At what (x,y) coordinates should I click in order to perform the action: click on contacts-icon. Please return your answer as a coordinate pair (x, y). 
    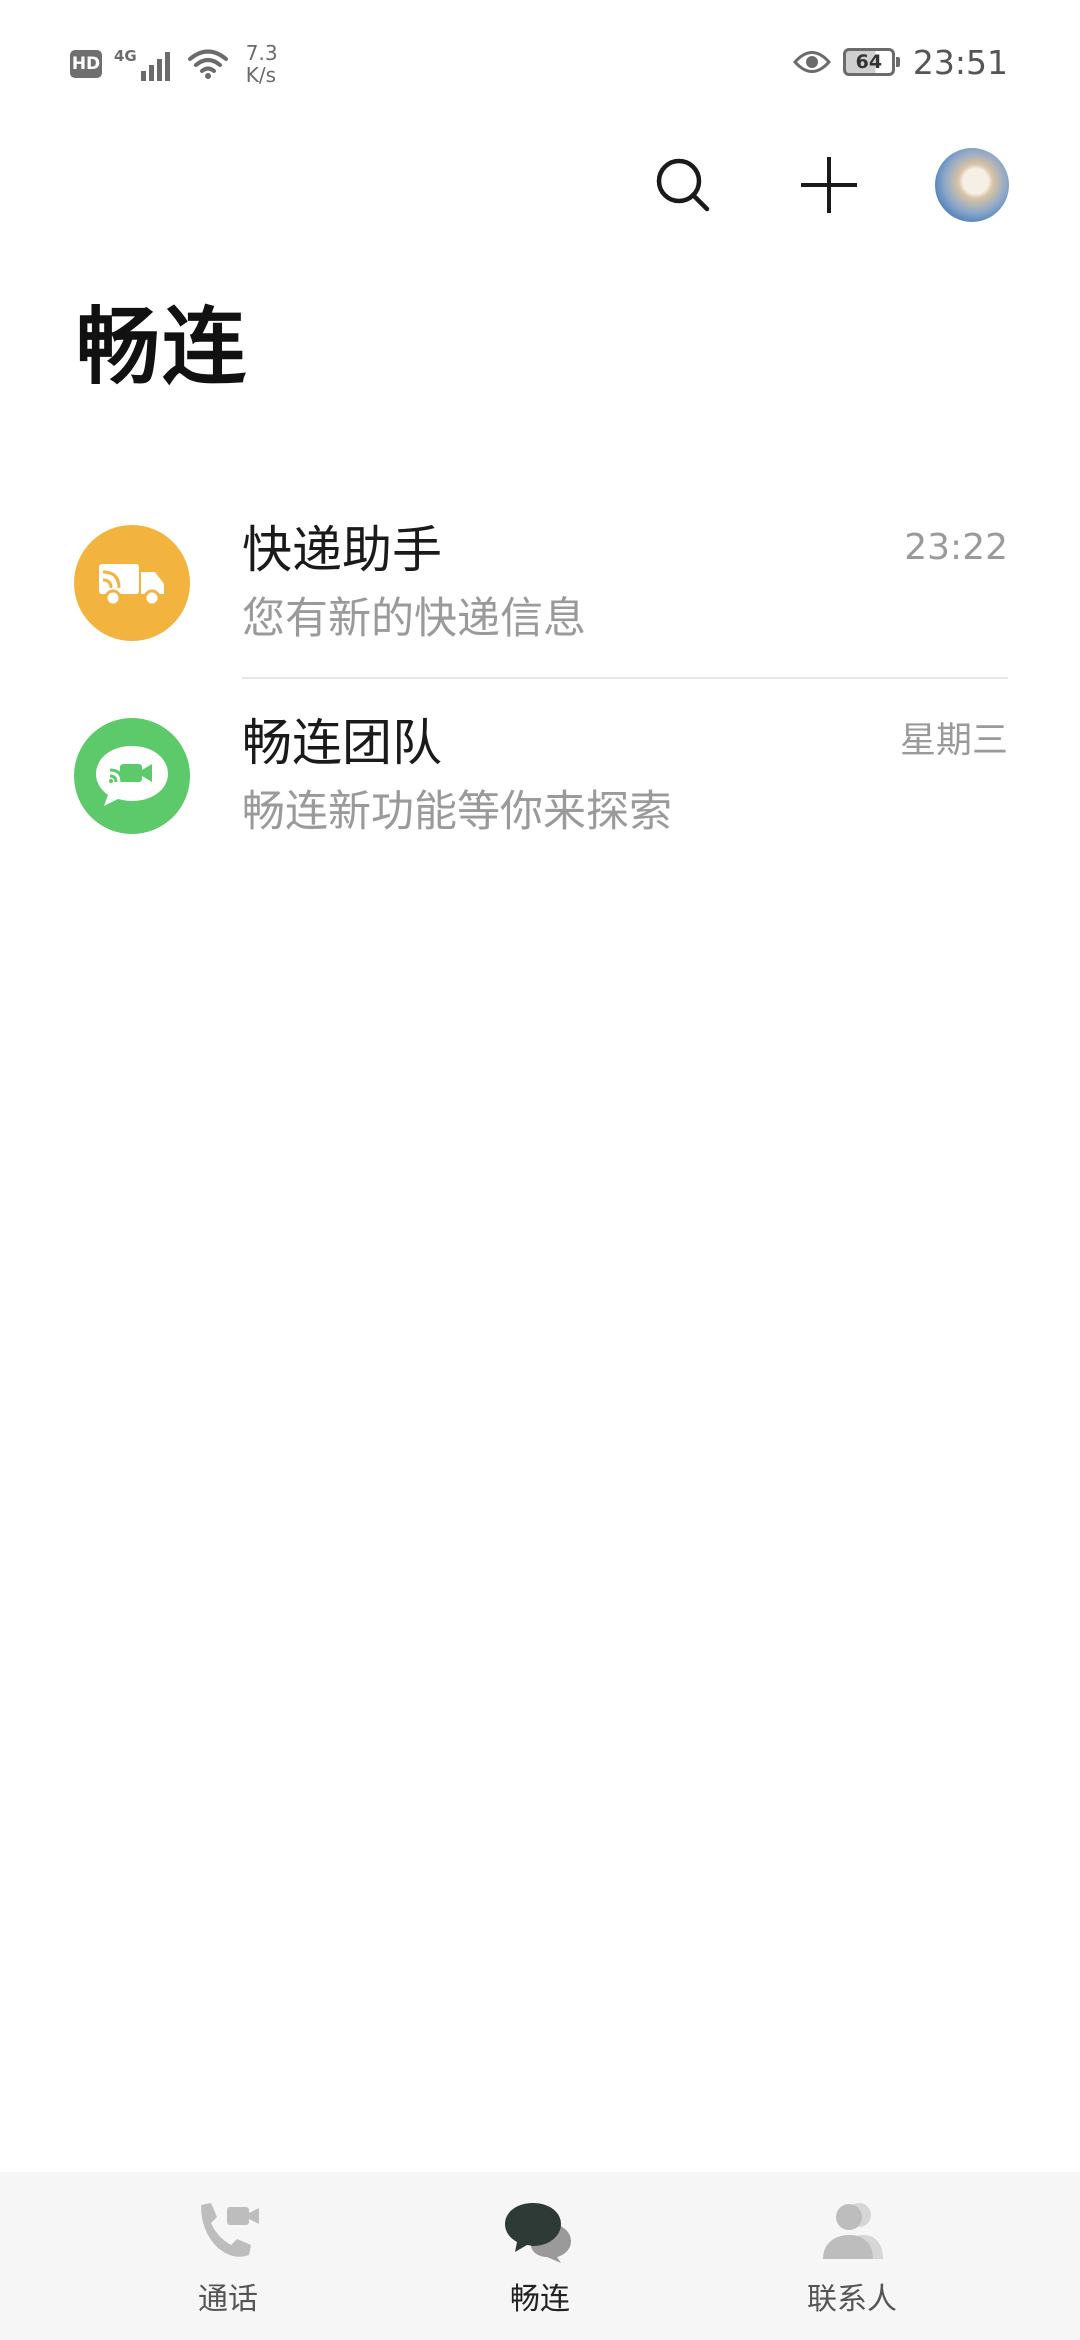
    Looking at the image, I should click on (852, 2231).